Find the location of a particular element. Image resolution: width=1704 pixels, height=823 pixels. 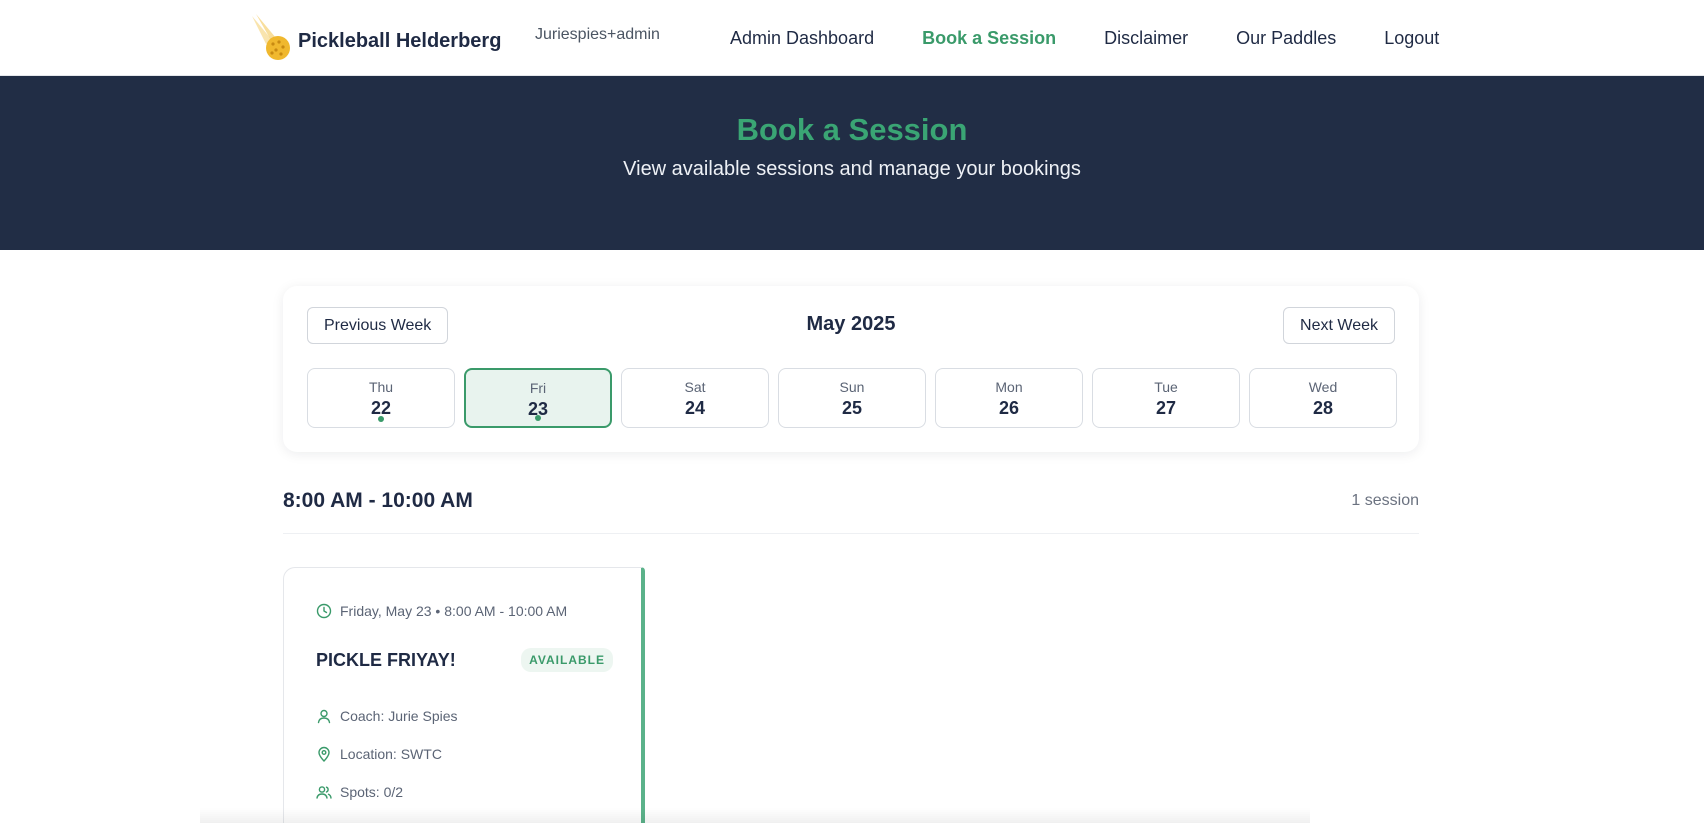

day-name: Thu is located at coordinates (381, 387).